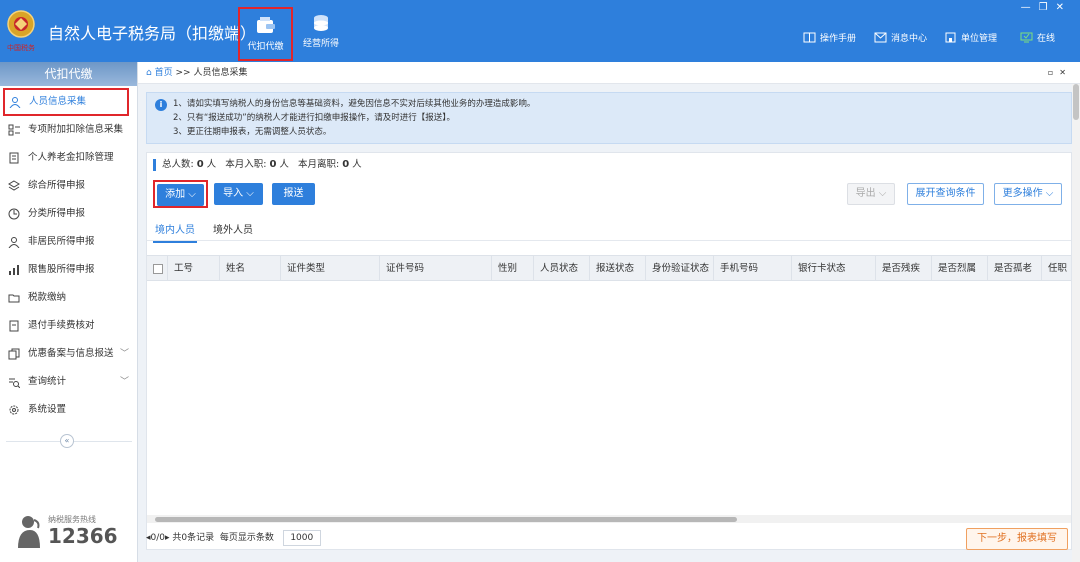 The width and height of the screenshot is (1080, 562). Describe the element at coordinates (284, 164) in the screenshot. I see `join-unit: 人` at that location.